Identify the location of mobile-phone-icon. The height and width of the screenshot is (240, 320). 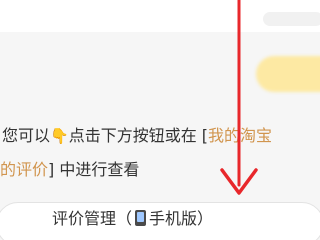
(141, 218).